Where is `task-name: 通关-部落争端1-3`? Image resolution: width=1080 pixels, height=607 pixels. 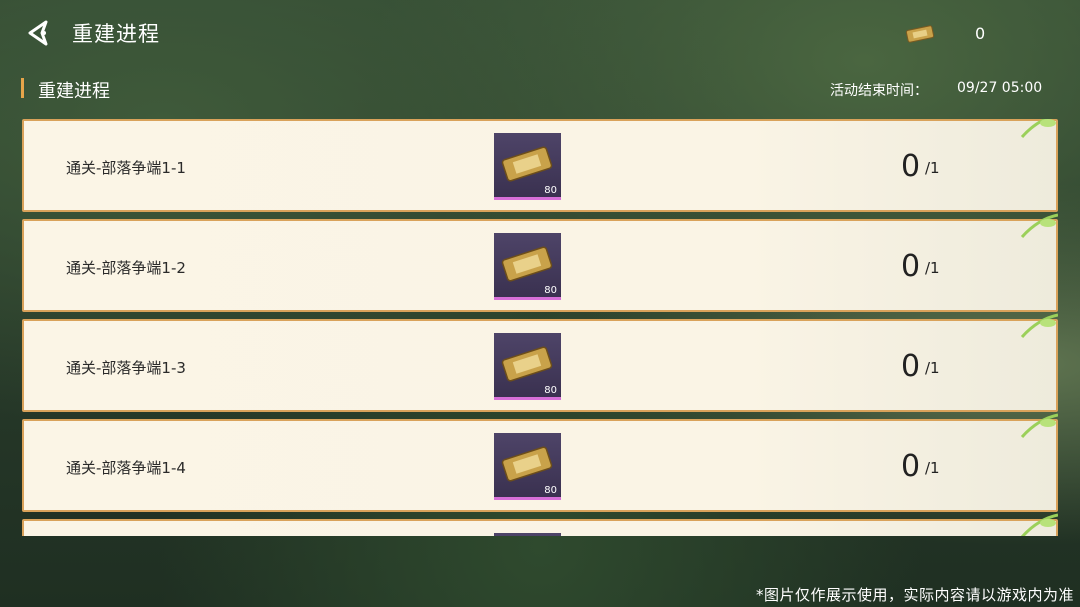 task-name: 通关-部落争端1-3 is located at coordinates (126, 368).